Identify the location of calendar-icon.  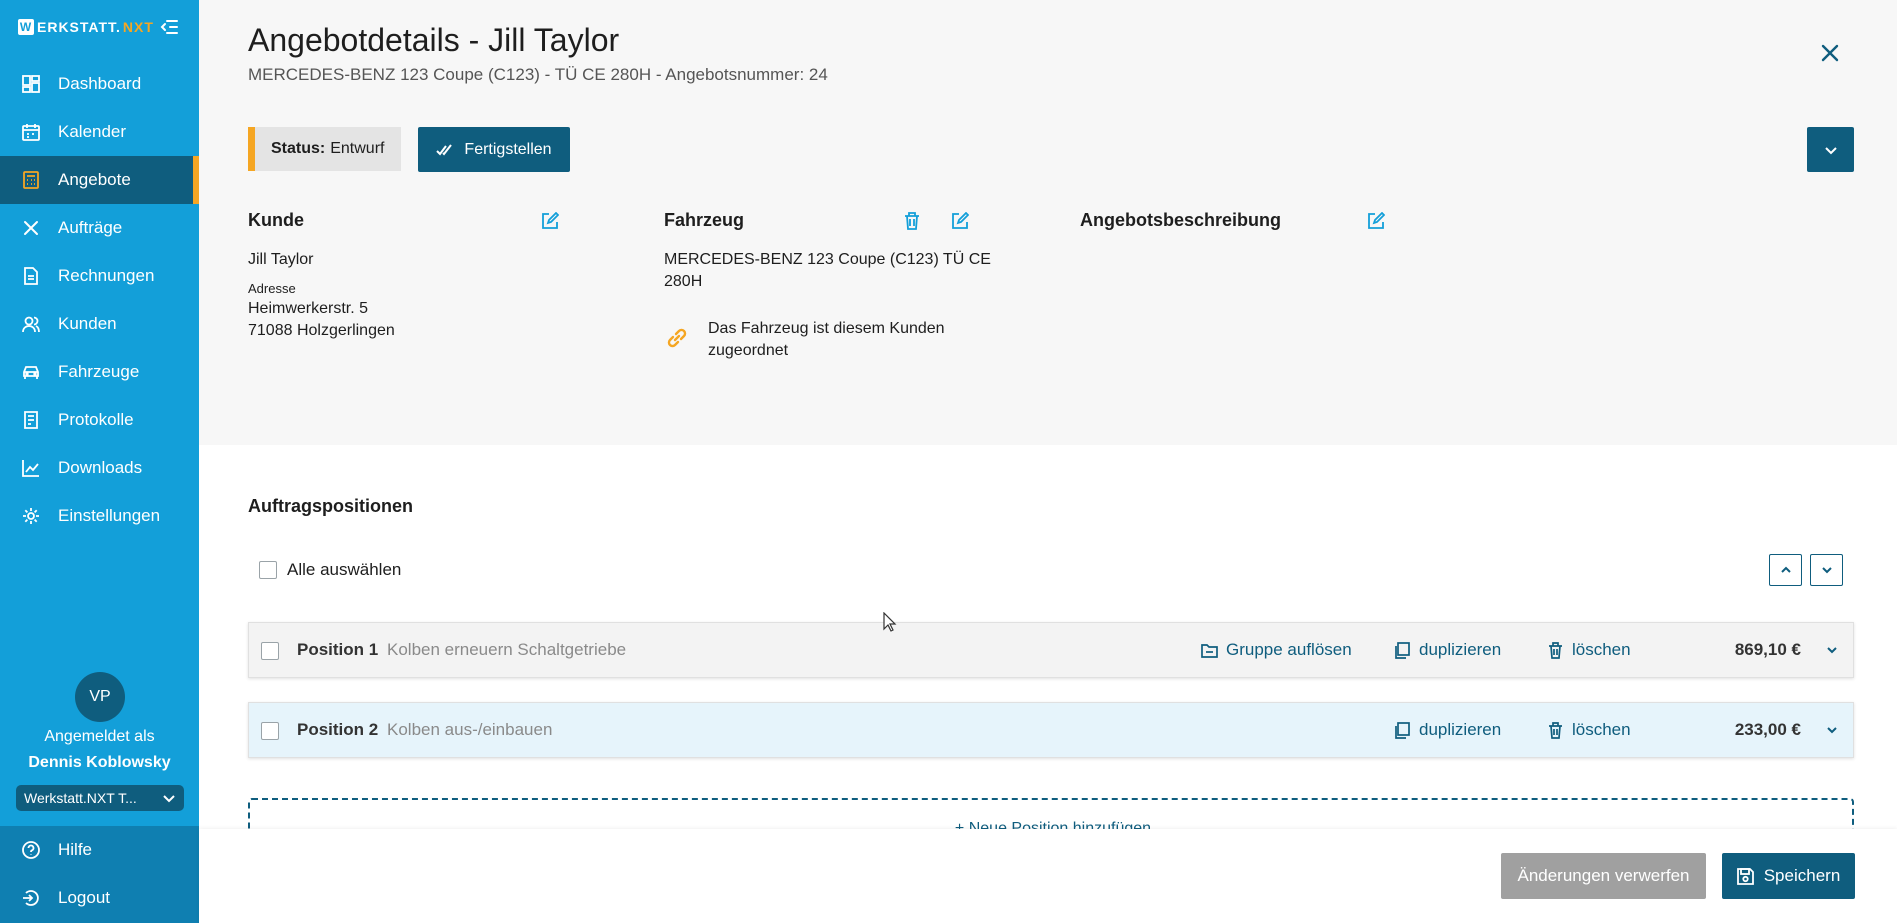
(31, 132).